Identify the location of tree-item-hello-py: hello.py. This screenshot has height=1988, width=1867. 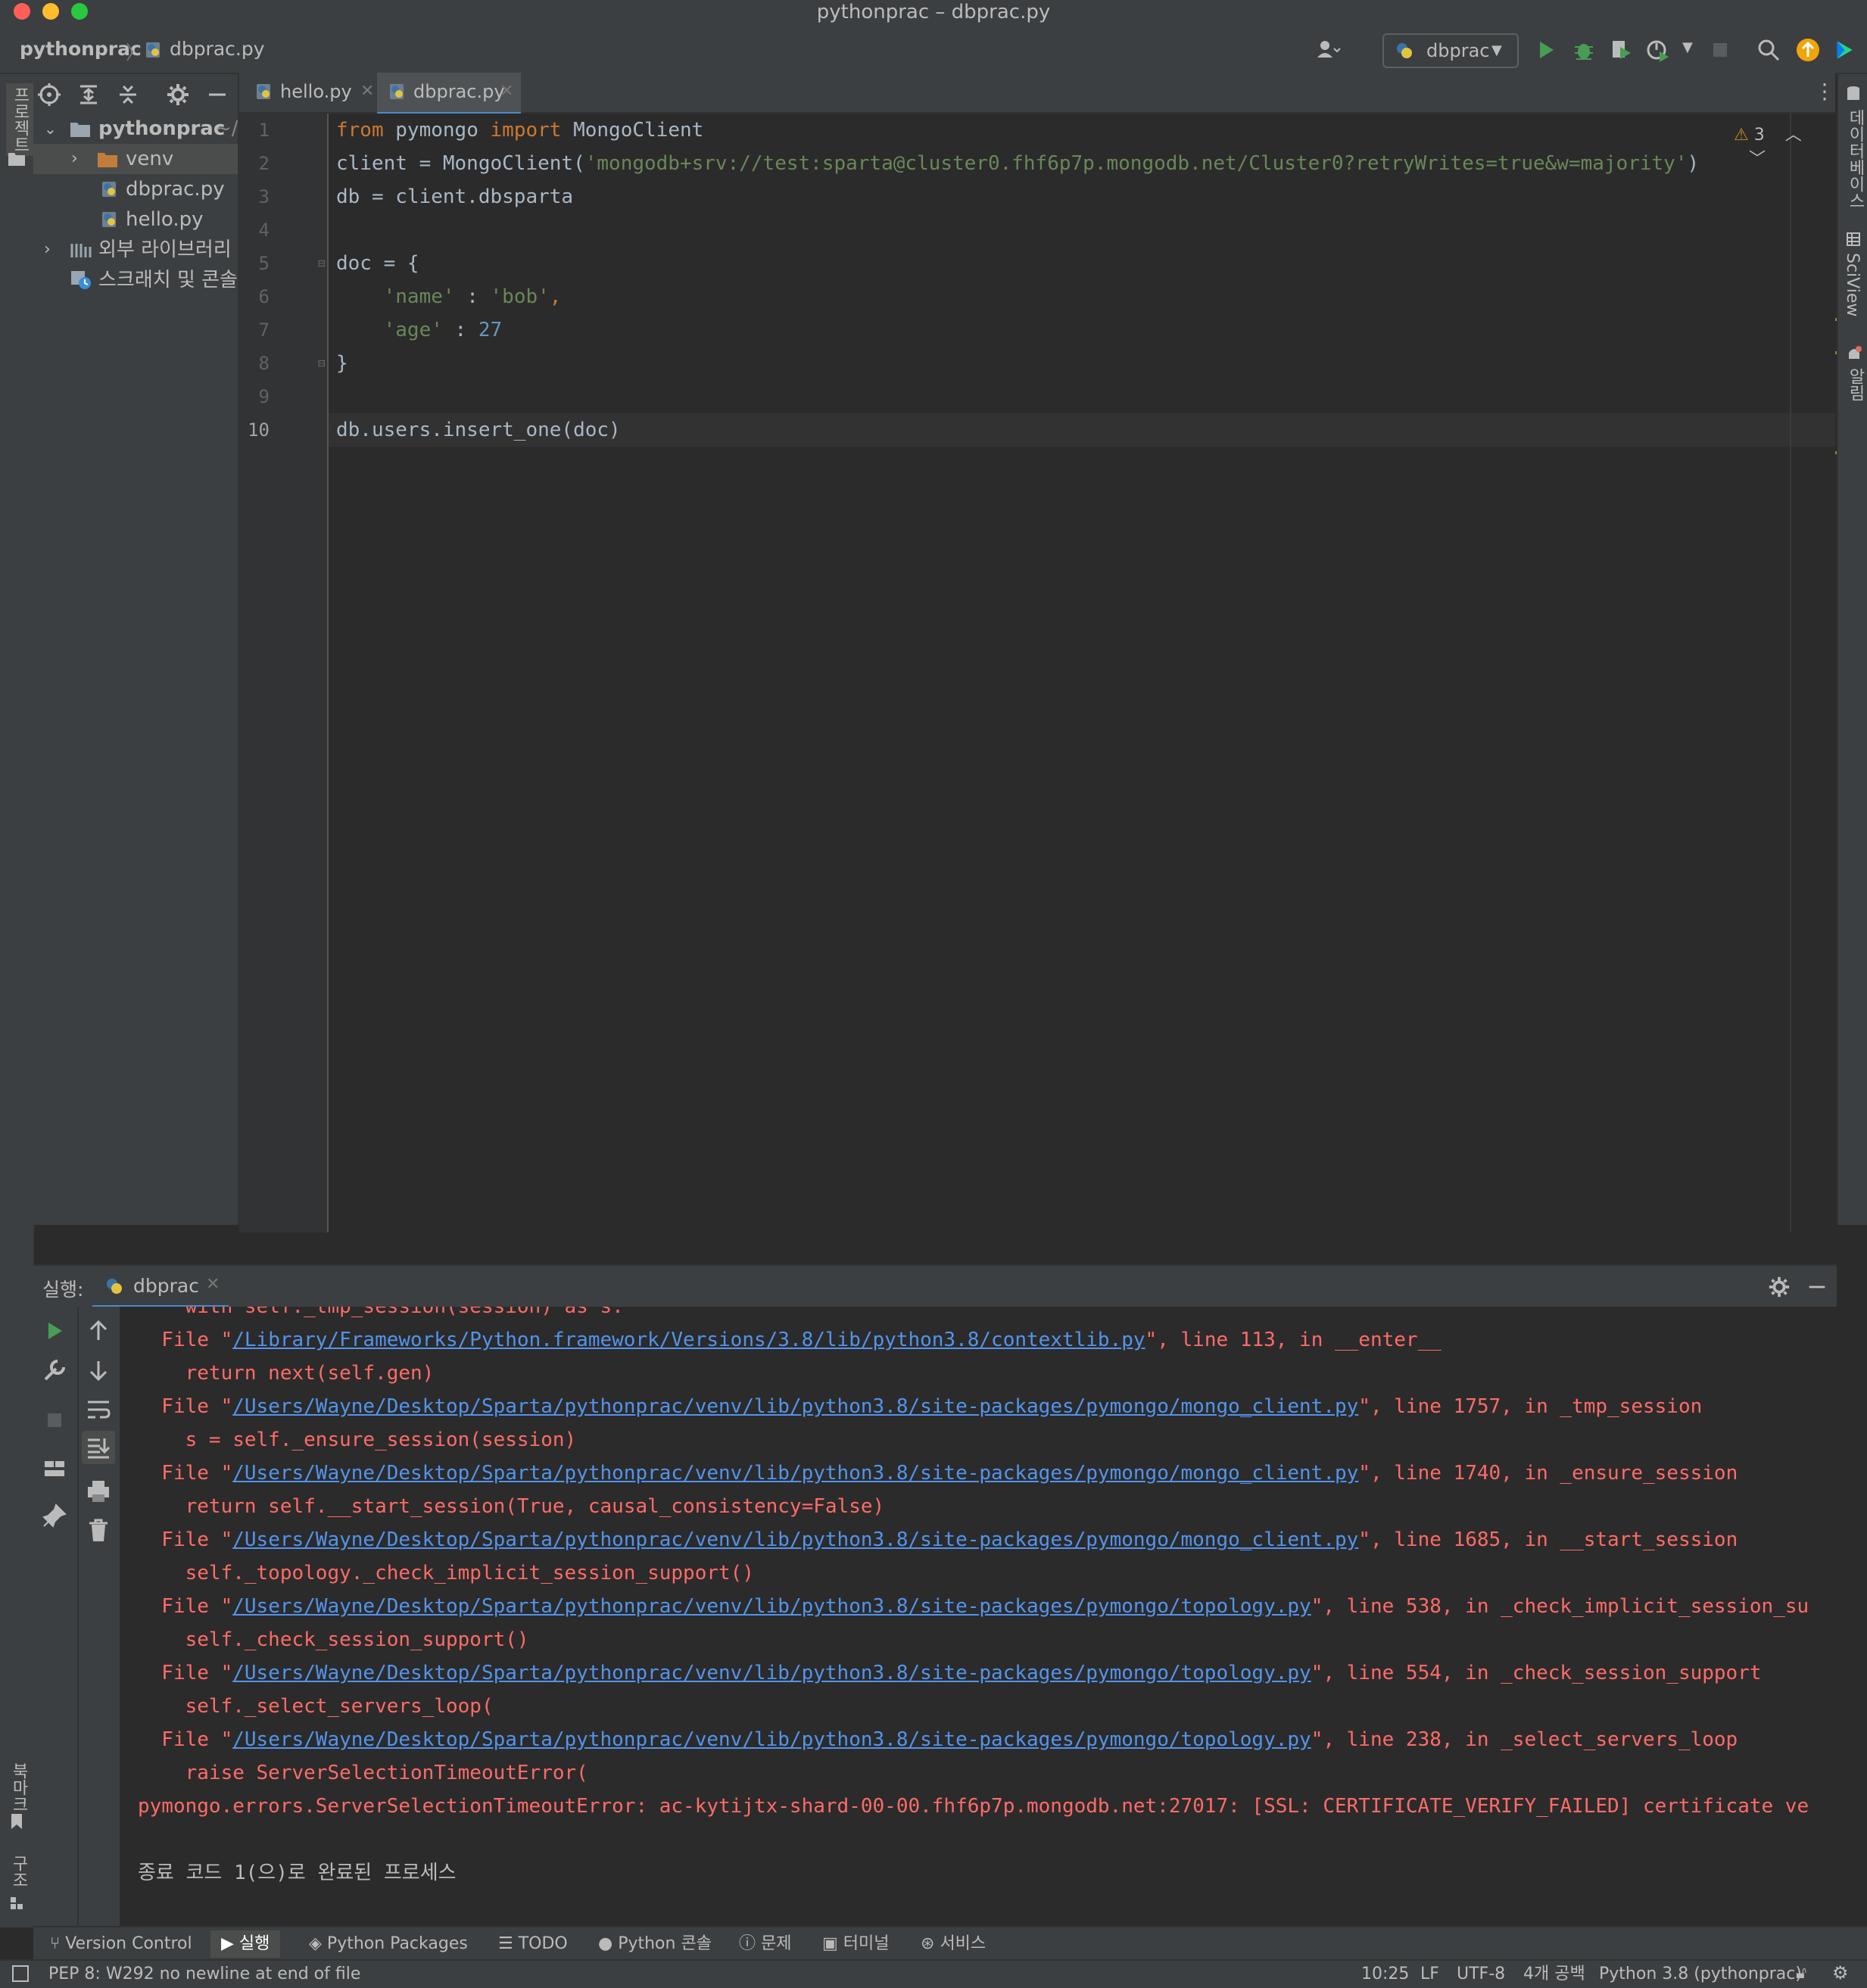
(135, 219).